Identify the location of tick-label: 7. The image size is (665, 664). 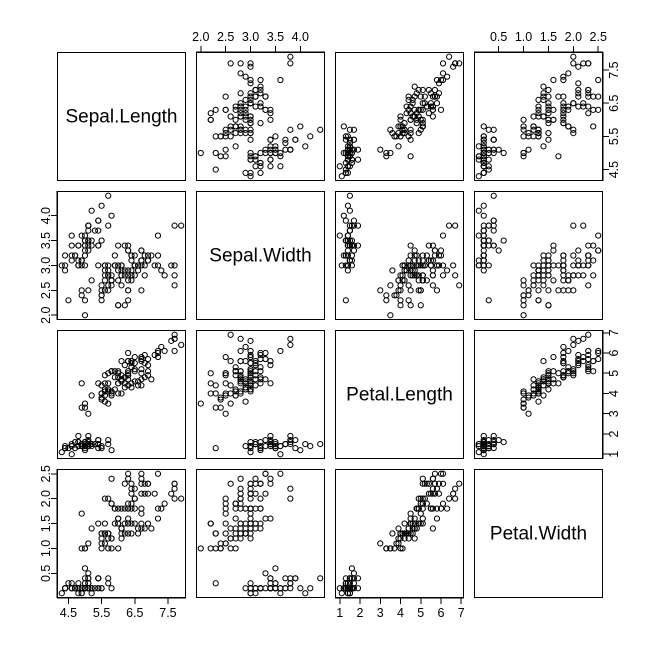
(461, 613).